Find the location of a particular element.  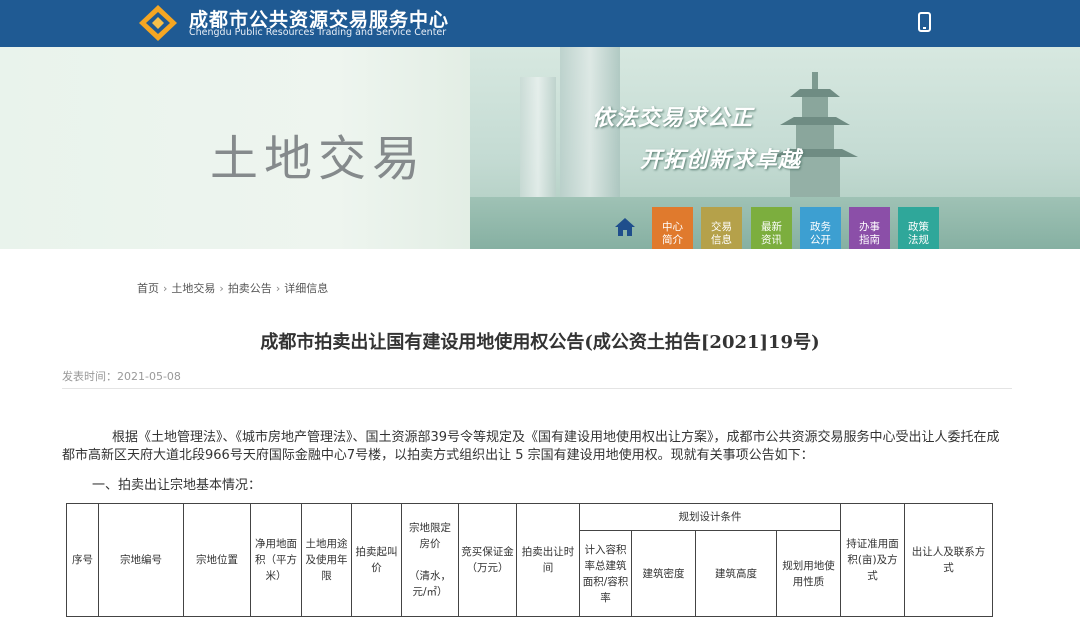

slogan-line-2: 开拓创新求卓越 is located at coordinates (721, 160).